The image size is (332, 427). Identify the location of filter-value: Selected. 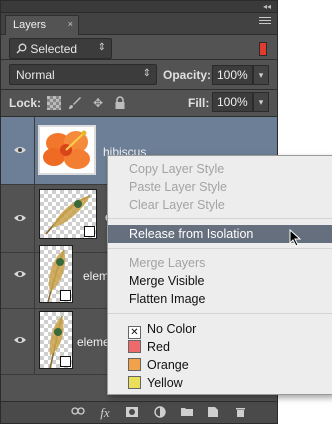
(54, 49).